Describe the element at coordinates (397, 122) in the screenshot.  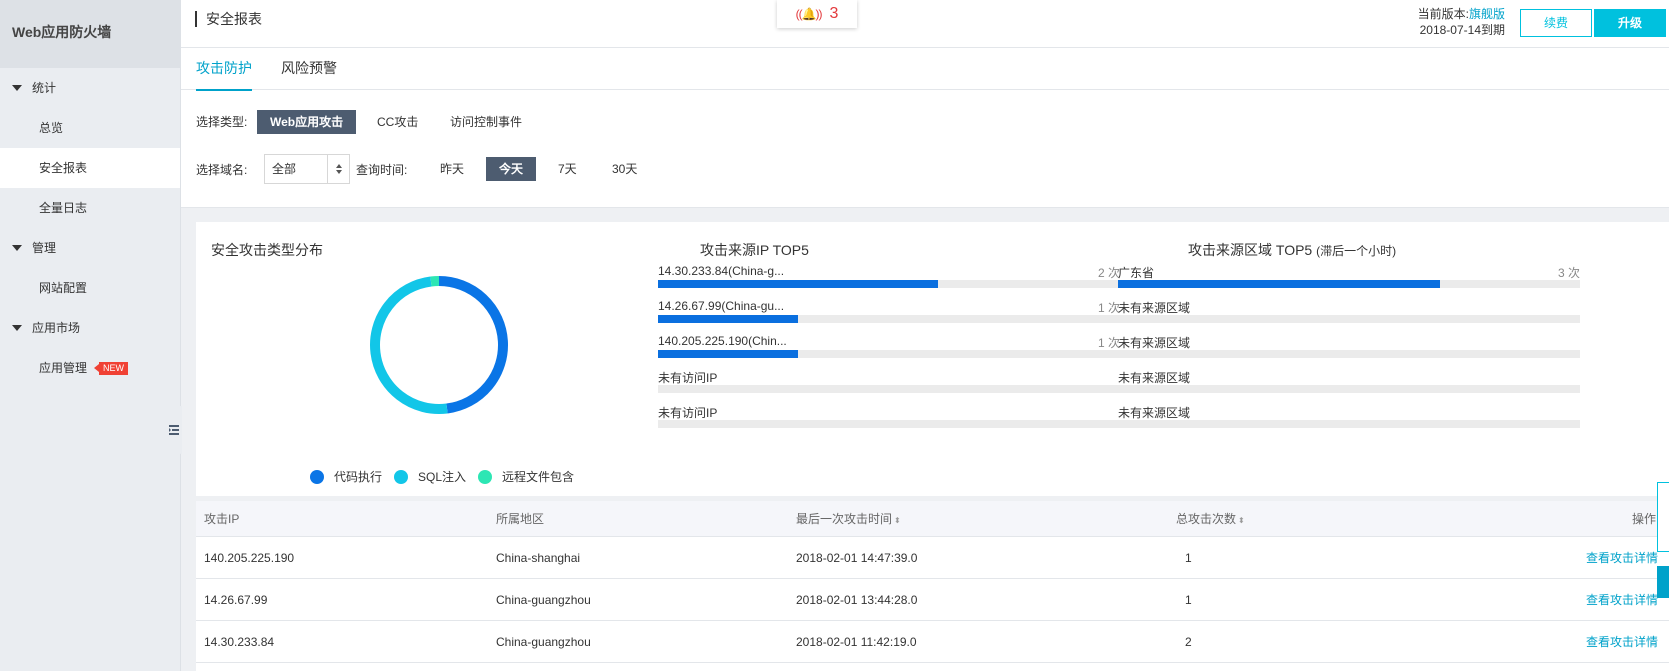
I see `type-cc-attack-button: CC攻击` at that location.